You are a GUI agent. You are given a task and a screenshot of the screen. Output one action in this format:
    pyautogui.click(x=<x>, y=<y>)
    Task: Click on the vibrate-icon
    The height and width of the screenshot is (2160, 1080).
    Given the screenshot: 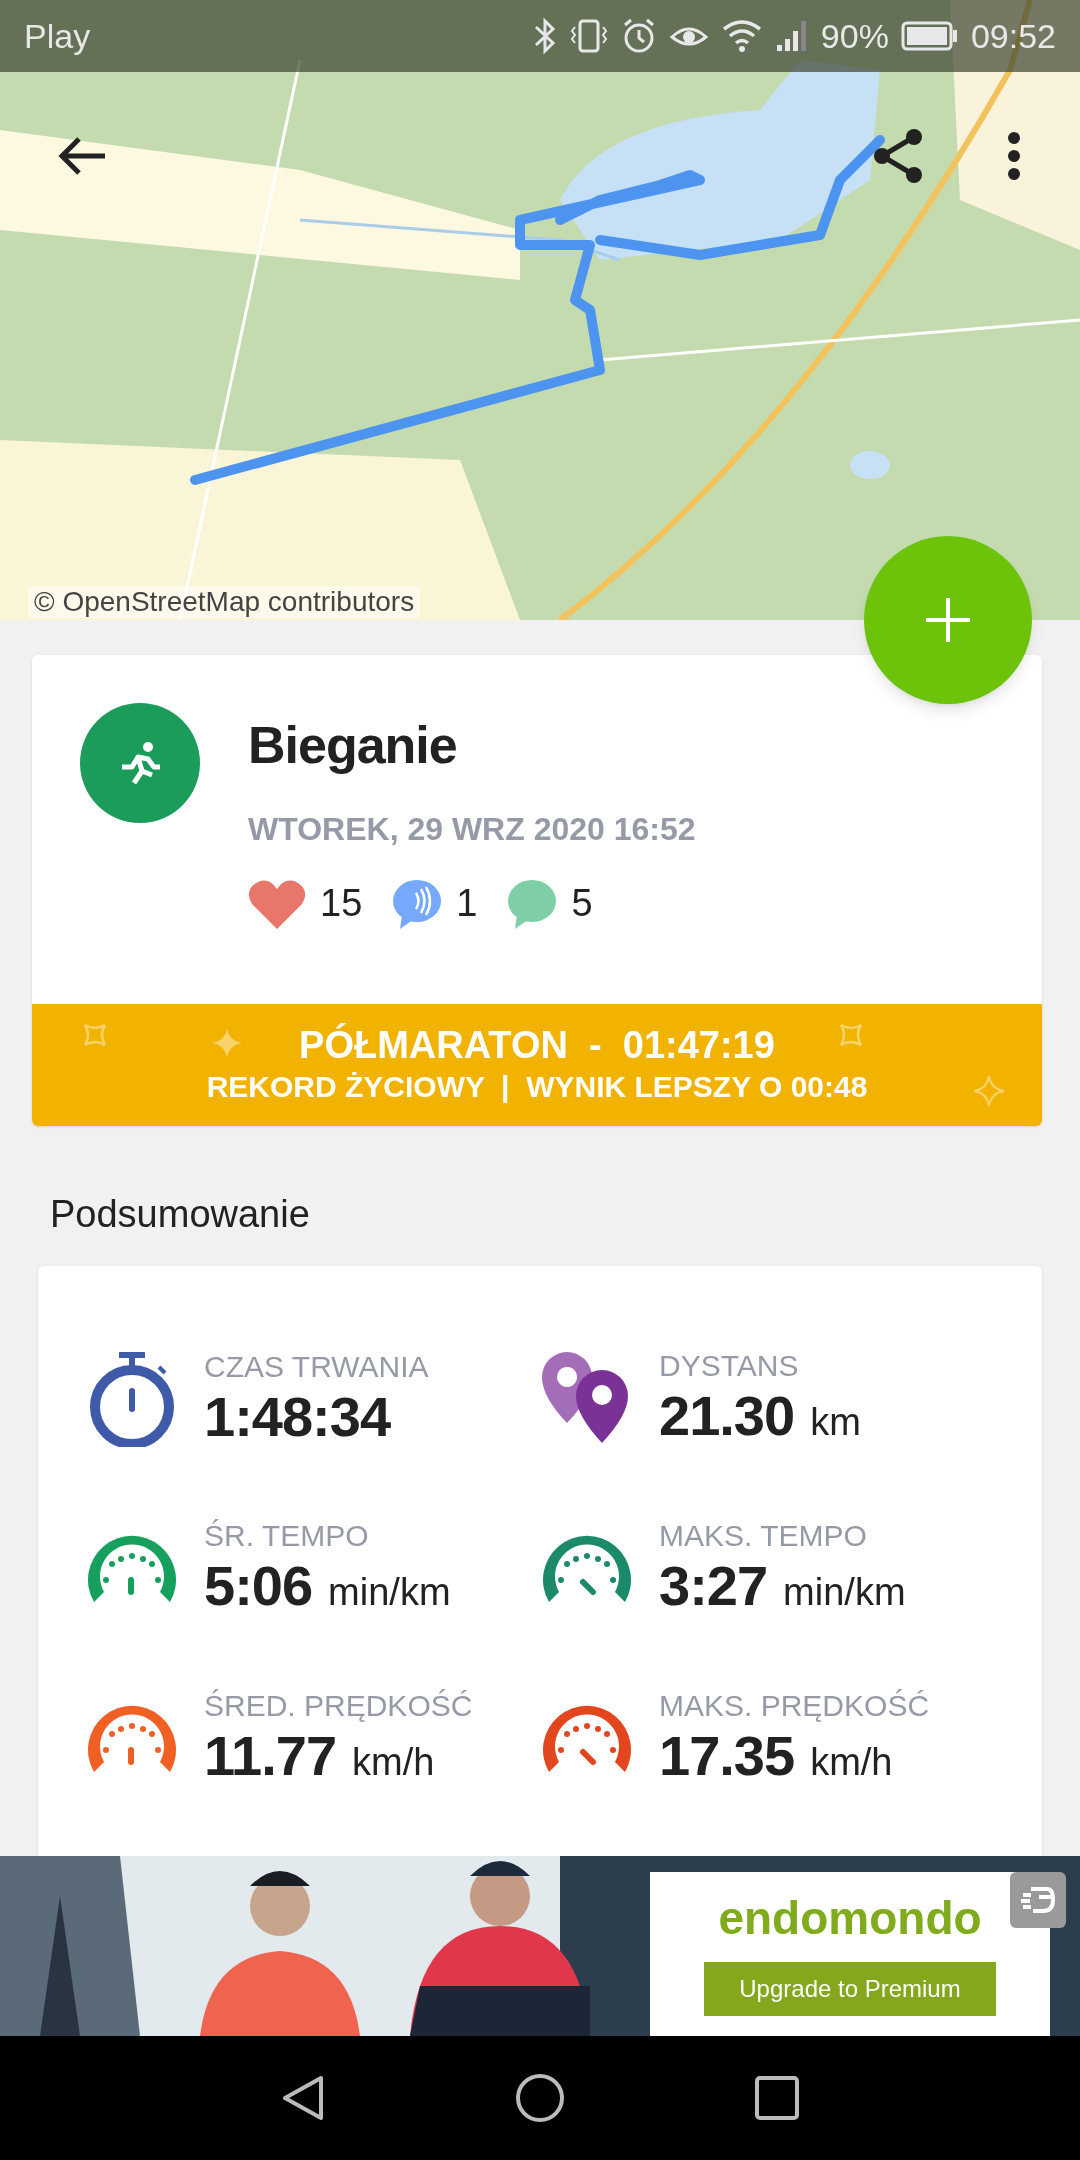 What is the action you would take?
    pyautogui.click(x=588, y=36)
    